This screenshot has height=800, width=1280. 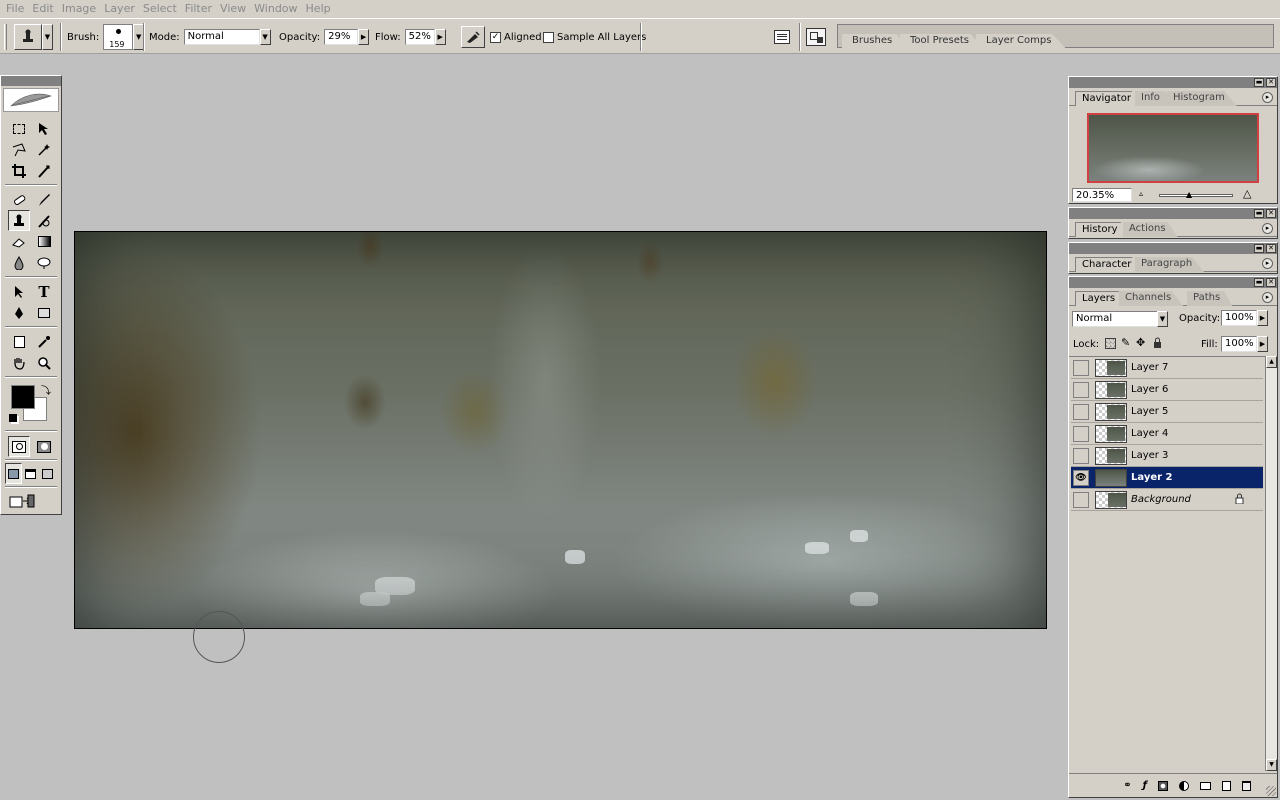 I want to click on zoom-slider-thumb: ▲, so click(x=1189, y=194).